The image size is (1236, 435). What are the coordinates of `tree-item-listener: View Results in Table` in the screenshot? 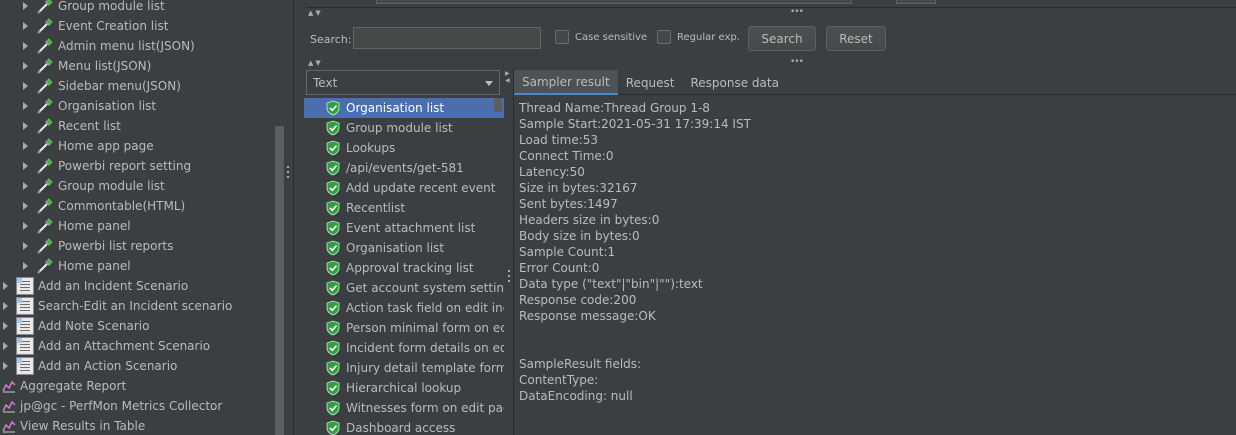 It's located at (73, 425).